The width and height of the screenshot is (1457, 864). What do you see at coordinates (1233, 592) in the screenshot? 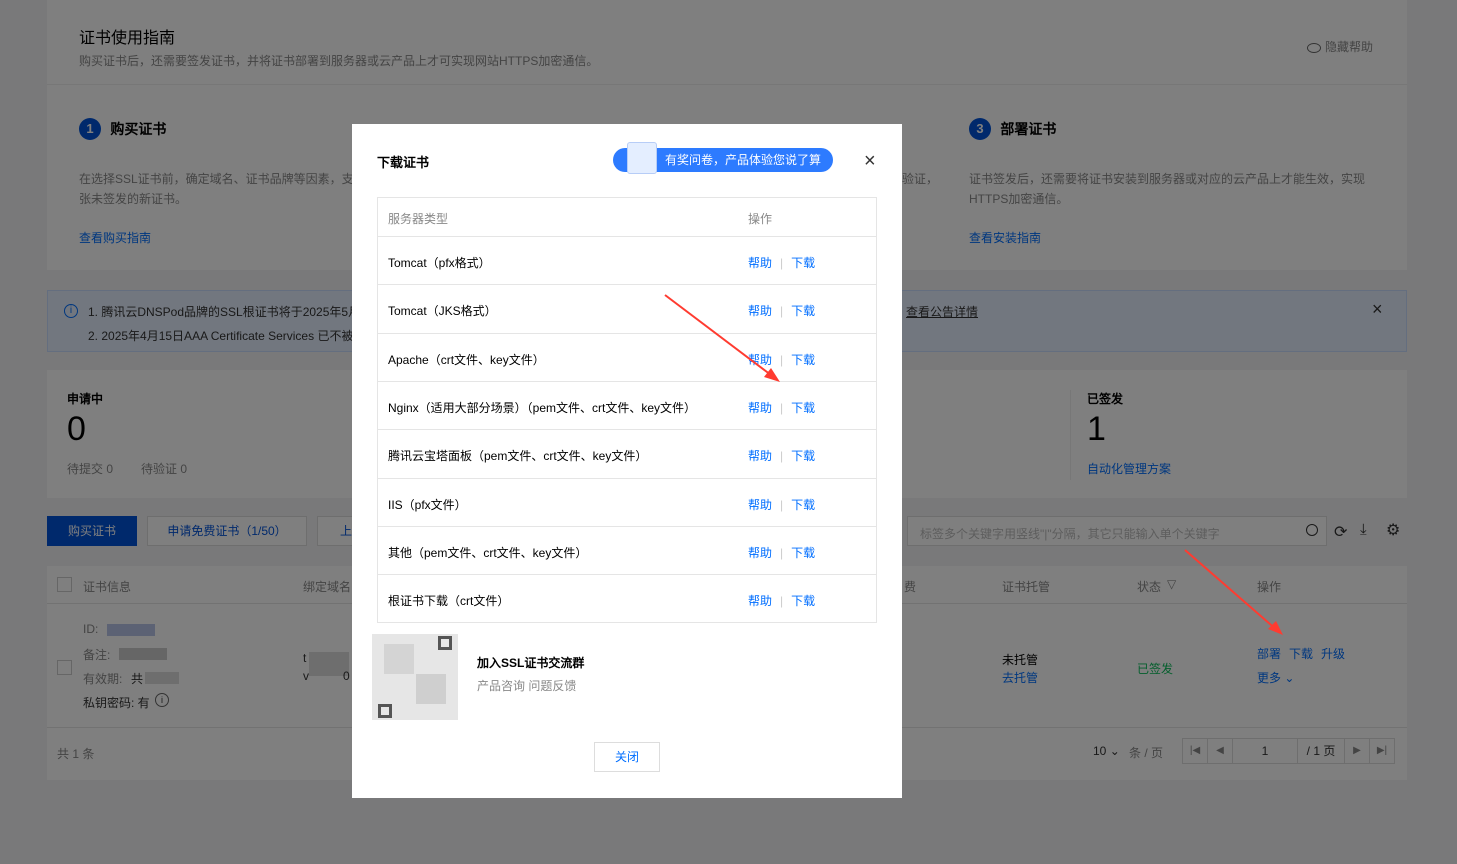
I see `arrow-annotation-right` at bounding box center [1233, 592].